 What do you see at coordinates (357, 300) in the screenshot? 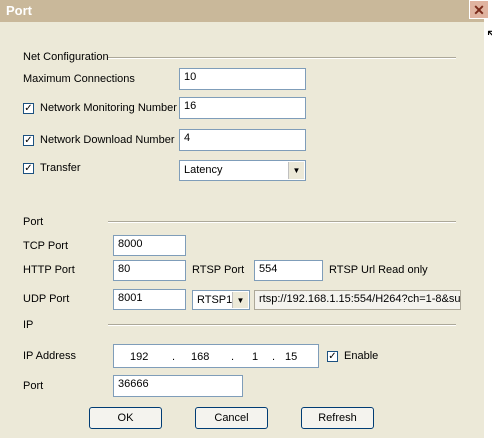
I see `rtsp-url-field: rtsp://192.168.1.15:554/H264?ch=1-8&su` at bounding box center [357, 300].